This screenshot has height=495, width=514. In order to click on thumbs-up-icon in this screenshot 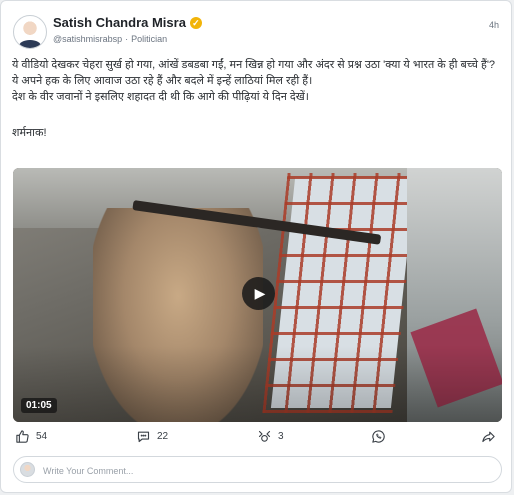, I will do `click(22, 436)`.